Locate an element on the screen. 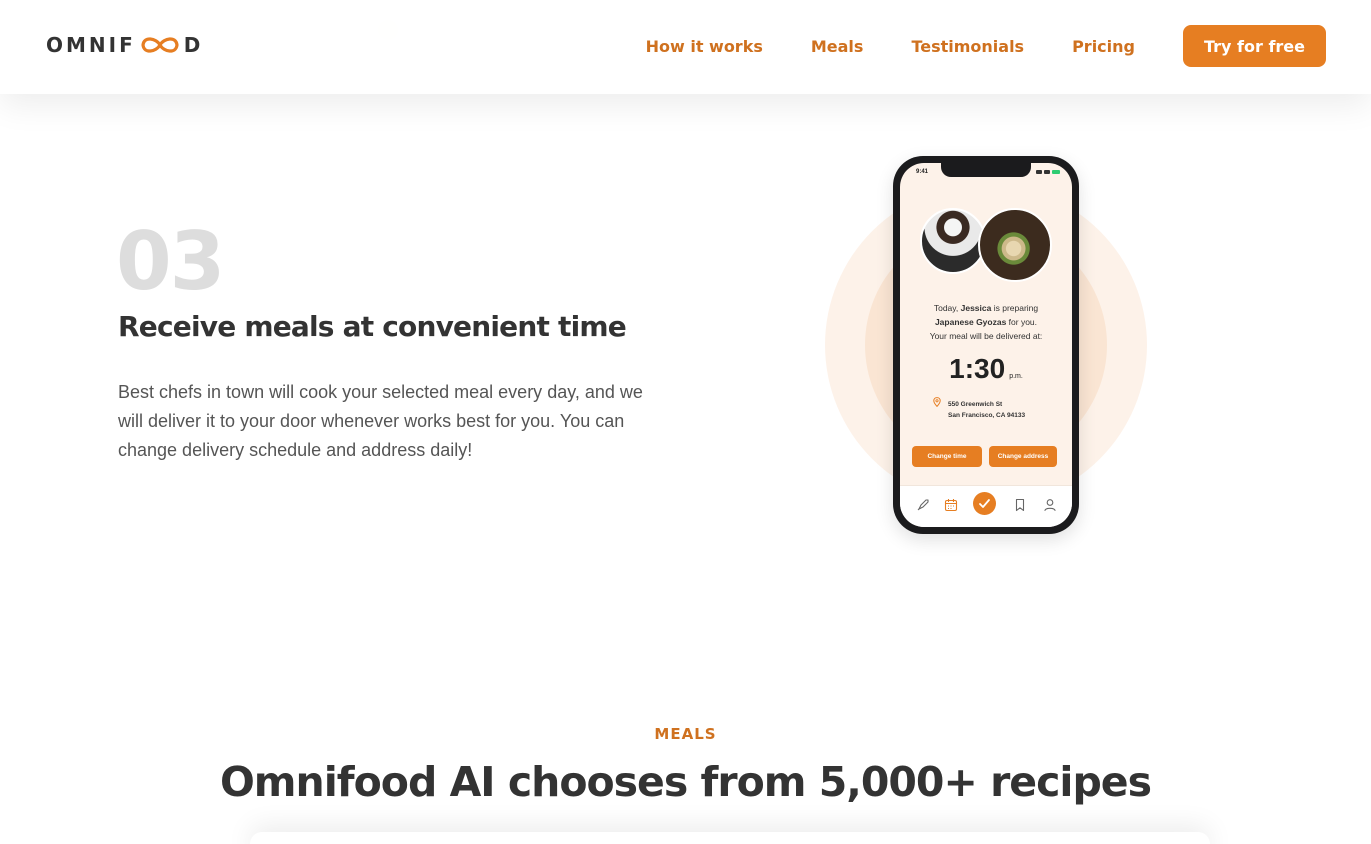  message-text: Today, is located at coordinates (947, 308).